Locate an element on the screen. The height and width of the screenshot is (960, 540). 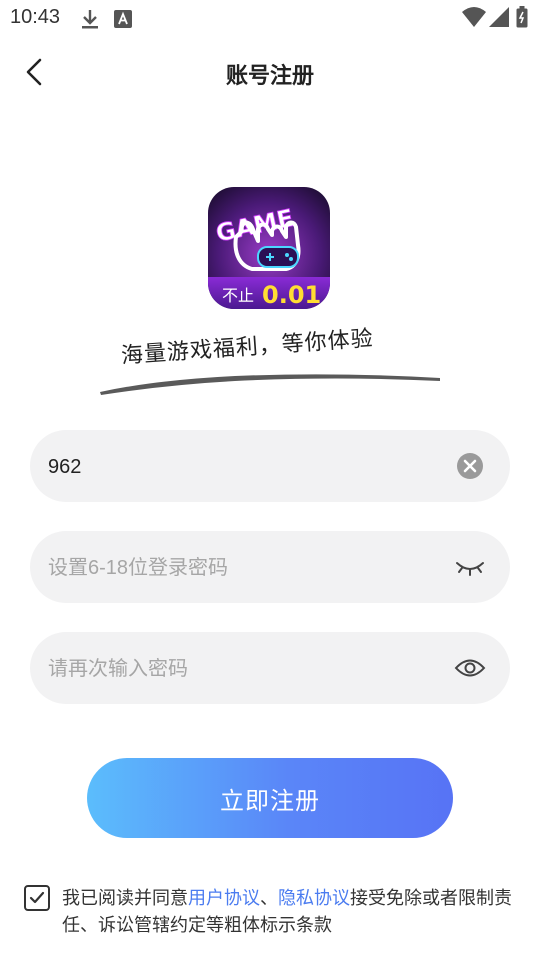
eye-closed-icon is located at coordinates (470, 569).